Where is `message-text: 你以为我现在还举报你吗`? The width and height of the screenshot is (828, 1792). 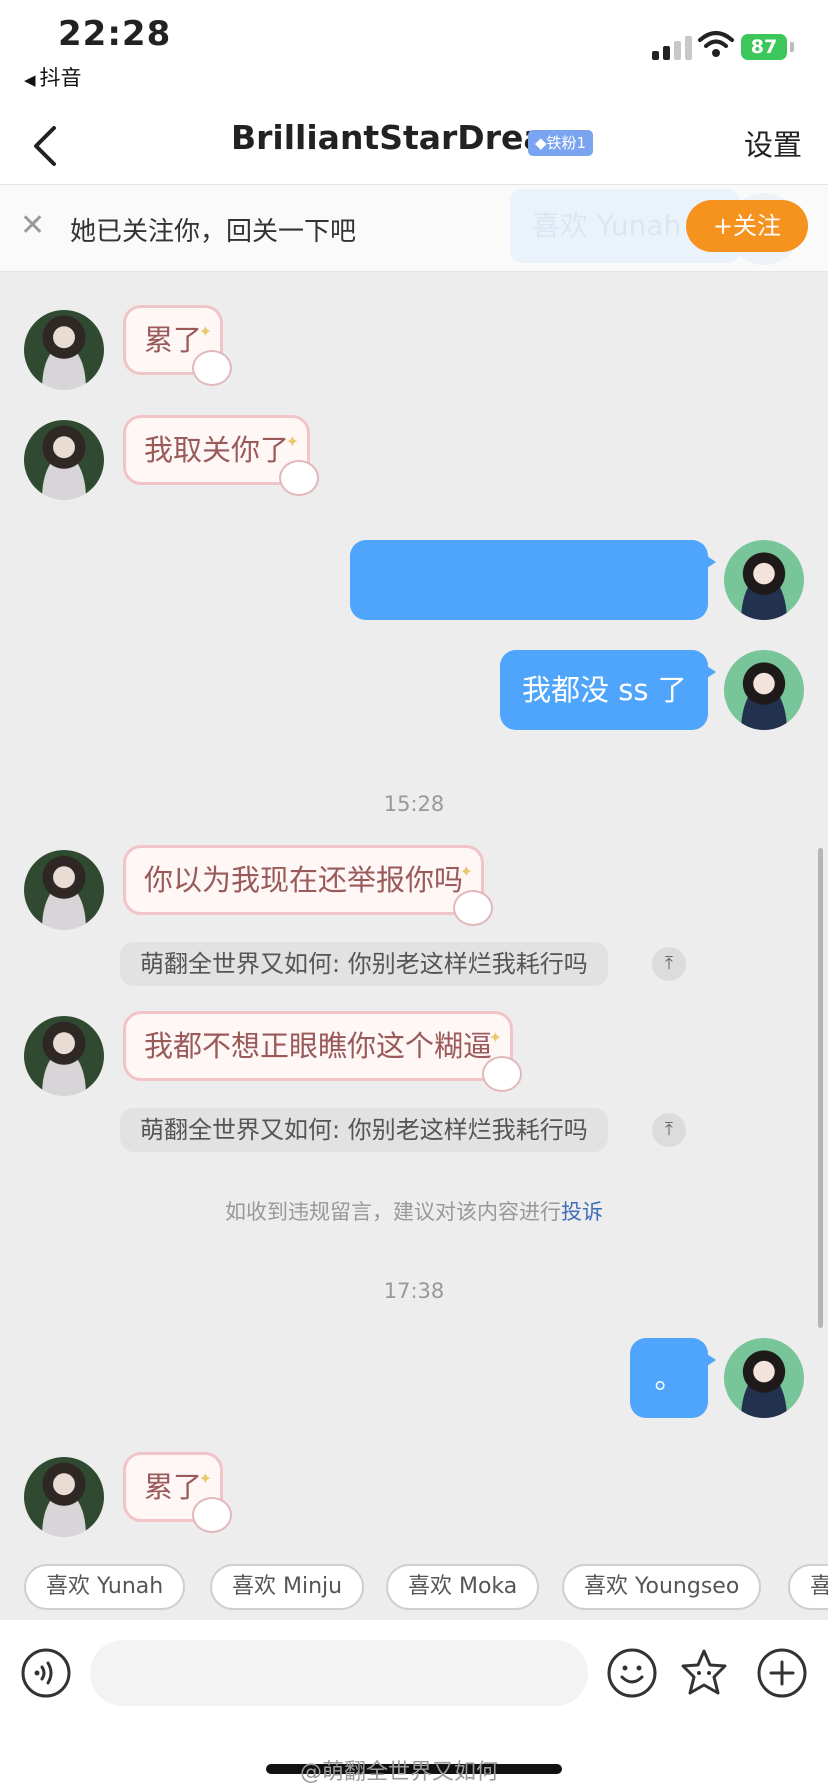 message-text: 你以为我现在还举报你吗 is located at coordinates (304, 880).